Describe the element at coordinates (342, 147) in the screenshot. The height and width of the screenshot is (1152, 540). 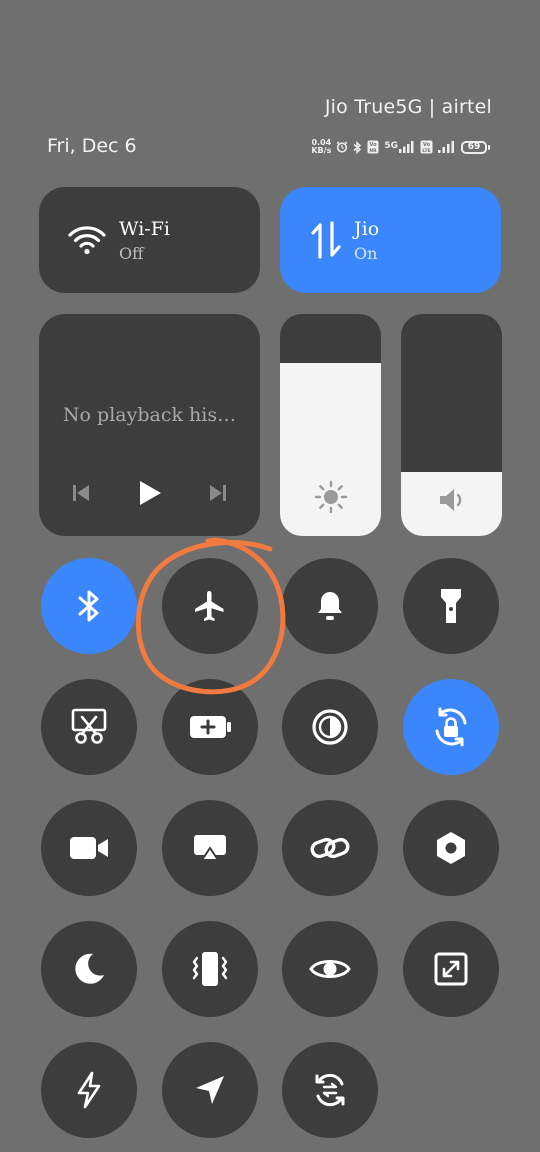
I see `alarm-icon` at that location.